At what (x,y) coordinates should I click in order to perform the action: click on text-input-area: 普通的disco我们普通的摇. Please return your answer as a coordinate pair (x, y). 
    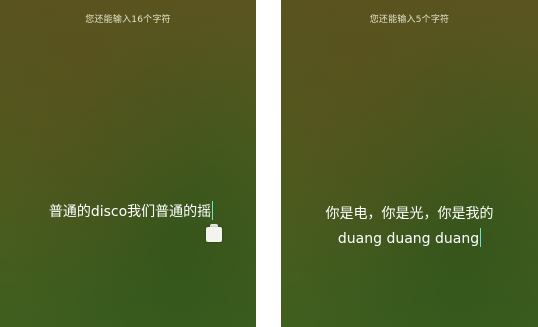
    Looking at the image, I should click on (128, 211).